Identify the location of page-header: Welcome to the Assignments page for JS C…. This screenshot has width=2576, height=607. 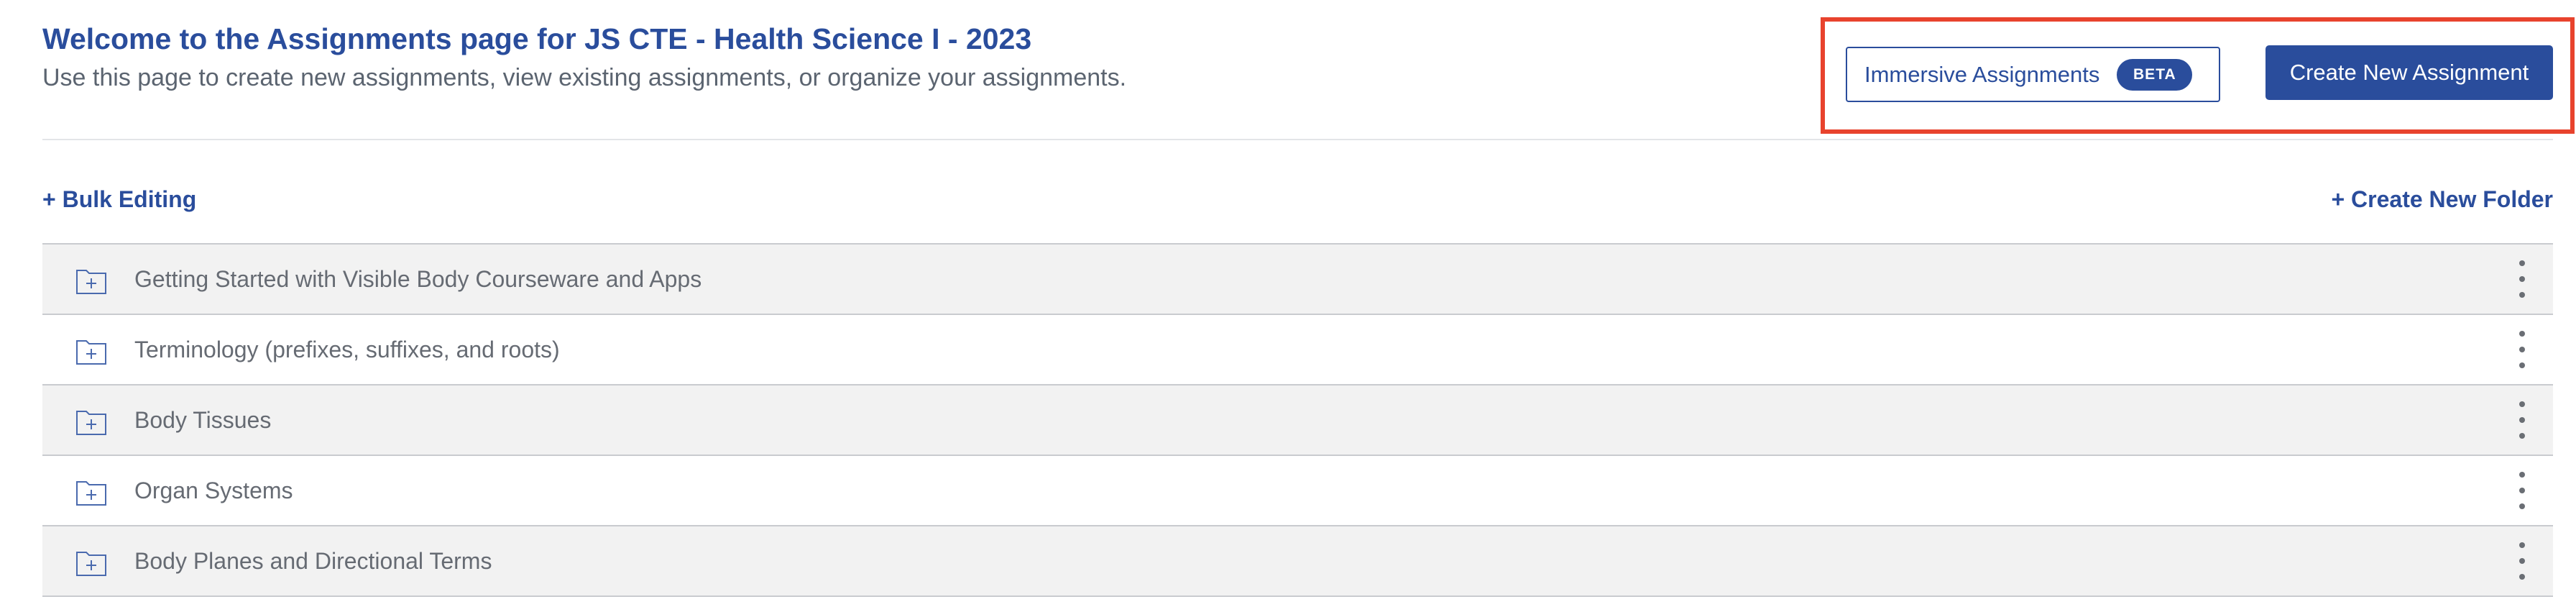
(922, 57).